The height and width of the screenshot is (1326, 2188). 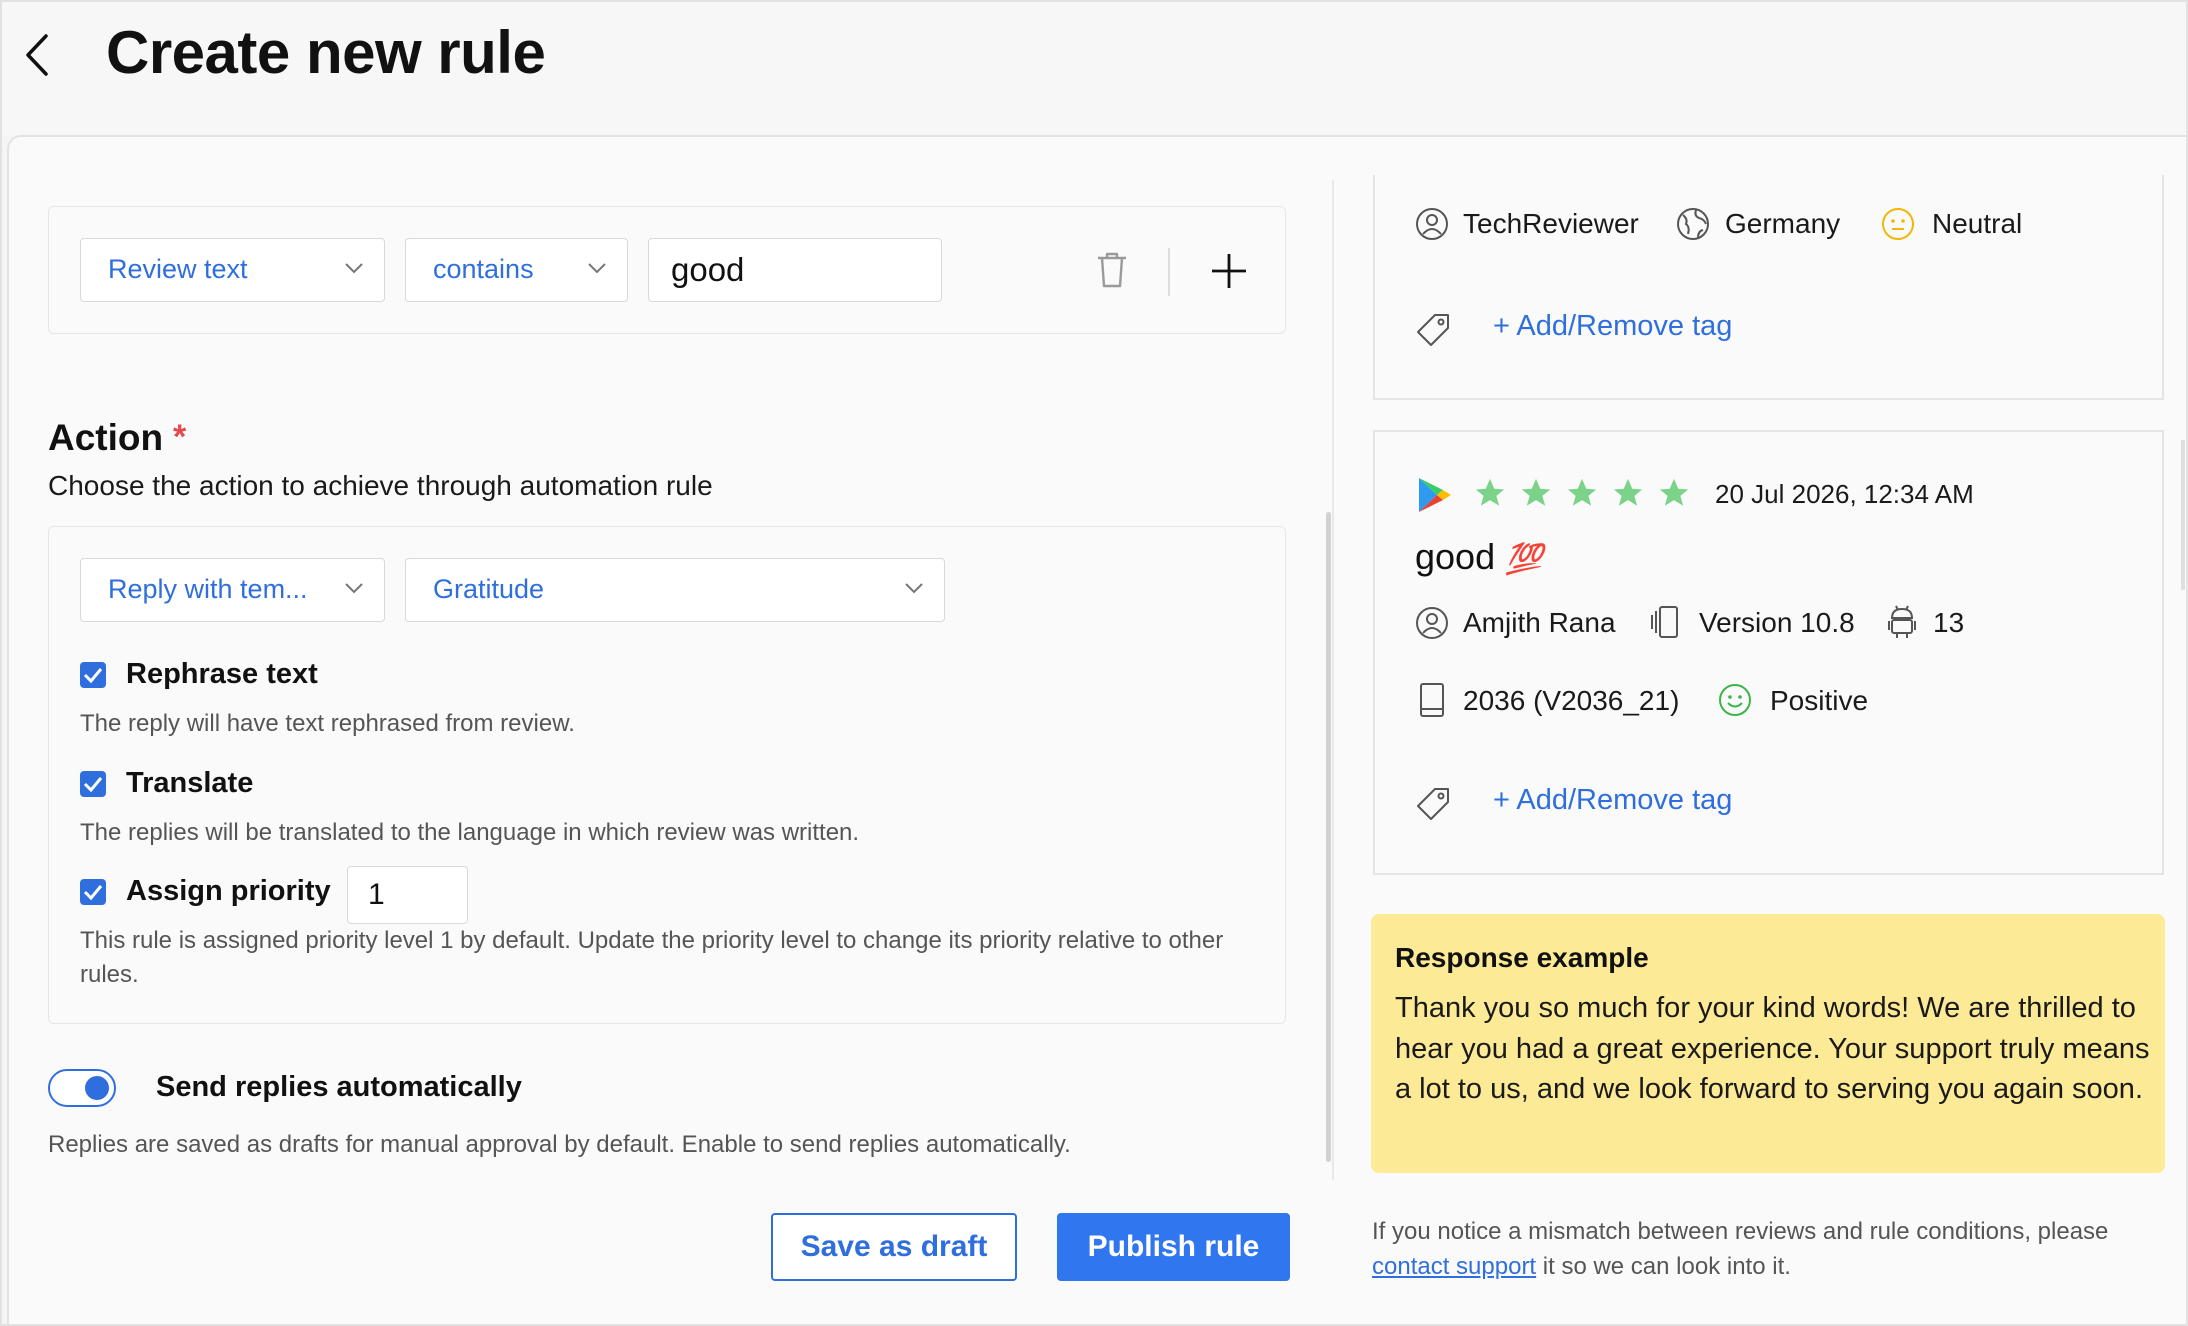 What do you see at coordinates (180, 437) in the screenshot?
I see `required-mark: *` at bounding box center [180, 437].